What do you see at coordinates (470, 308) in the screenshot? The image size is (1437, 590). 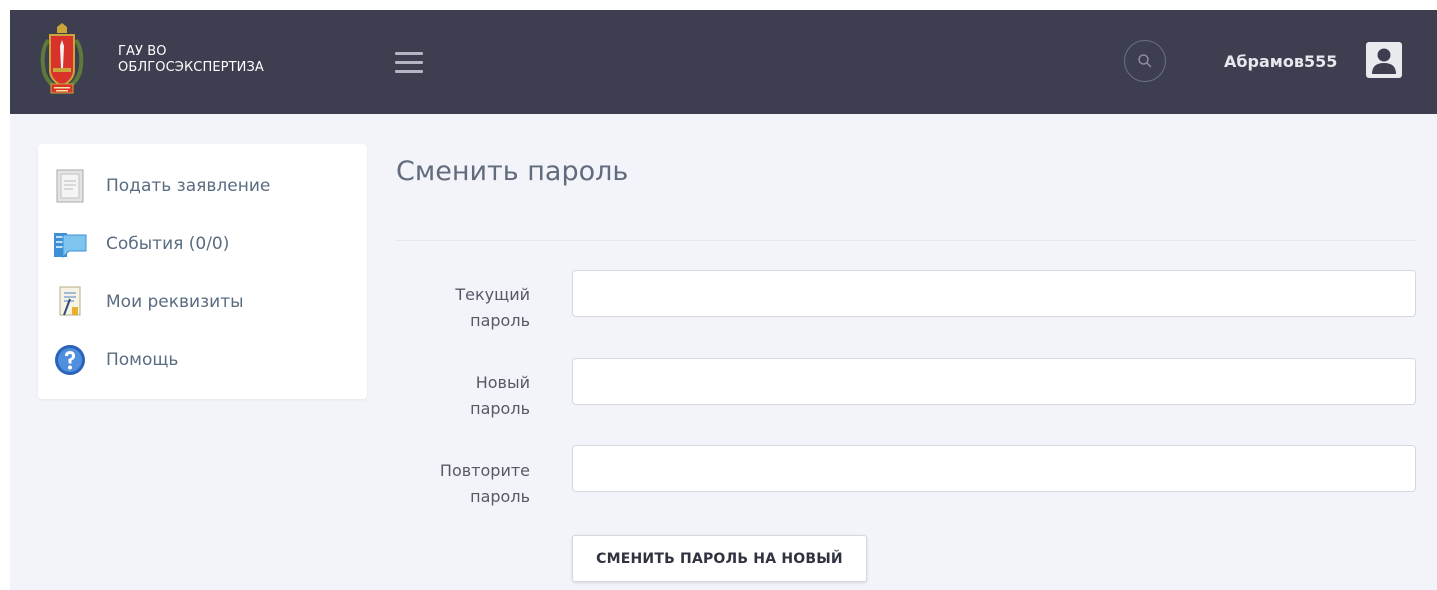 I see `current-password-label: Текущий пароль` at bounding box center [470, 308].